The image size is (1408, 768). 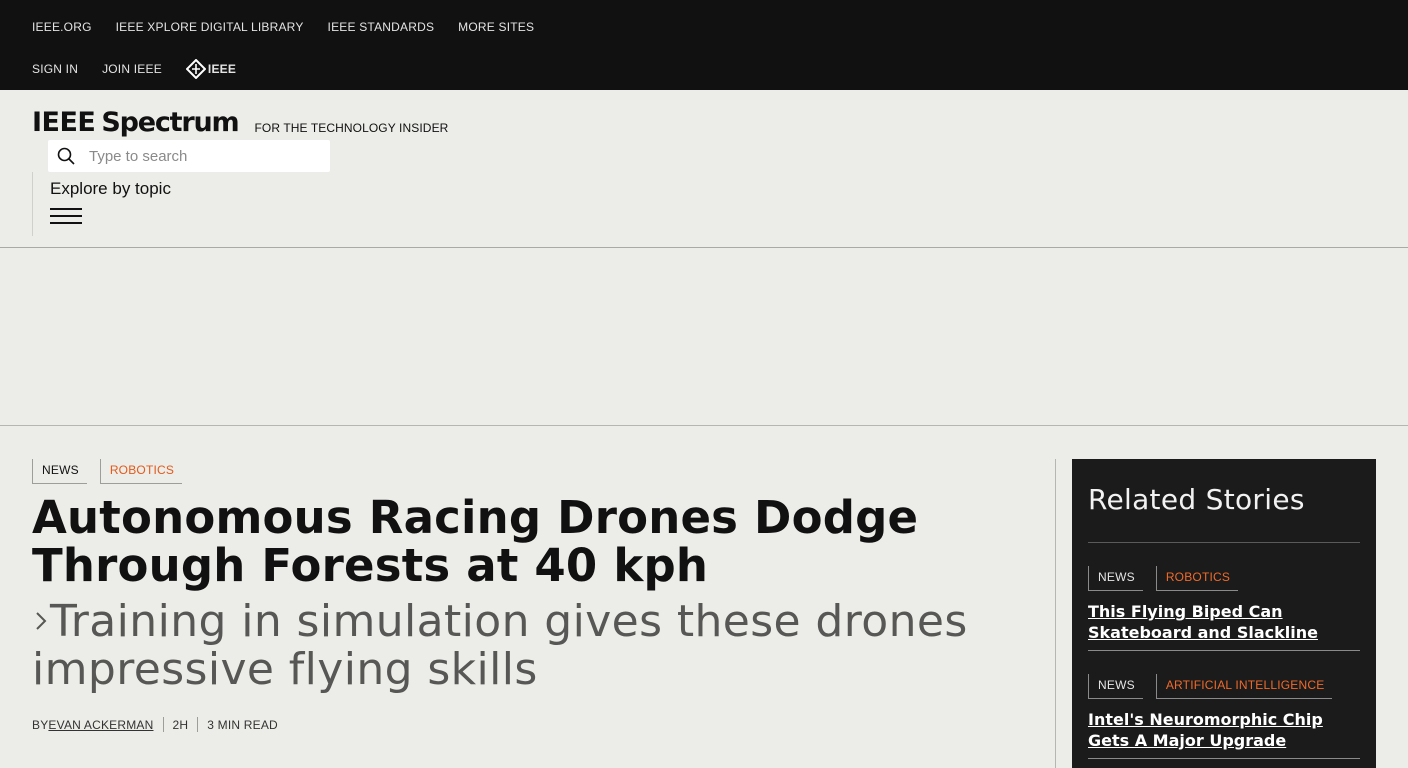 I want to click on explore-label: Explore by topic, so click(x=110, y=188).